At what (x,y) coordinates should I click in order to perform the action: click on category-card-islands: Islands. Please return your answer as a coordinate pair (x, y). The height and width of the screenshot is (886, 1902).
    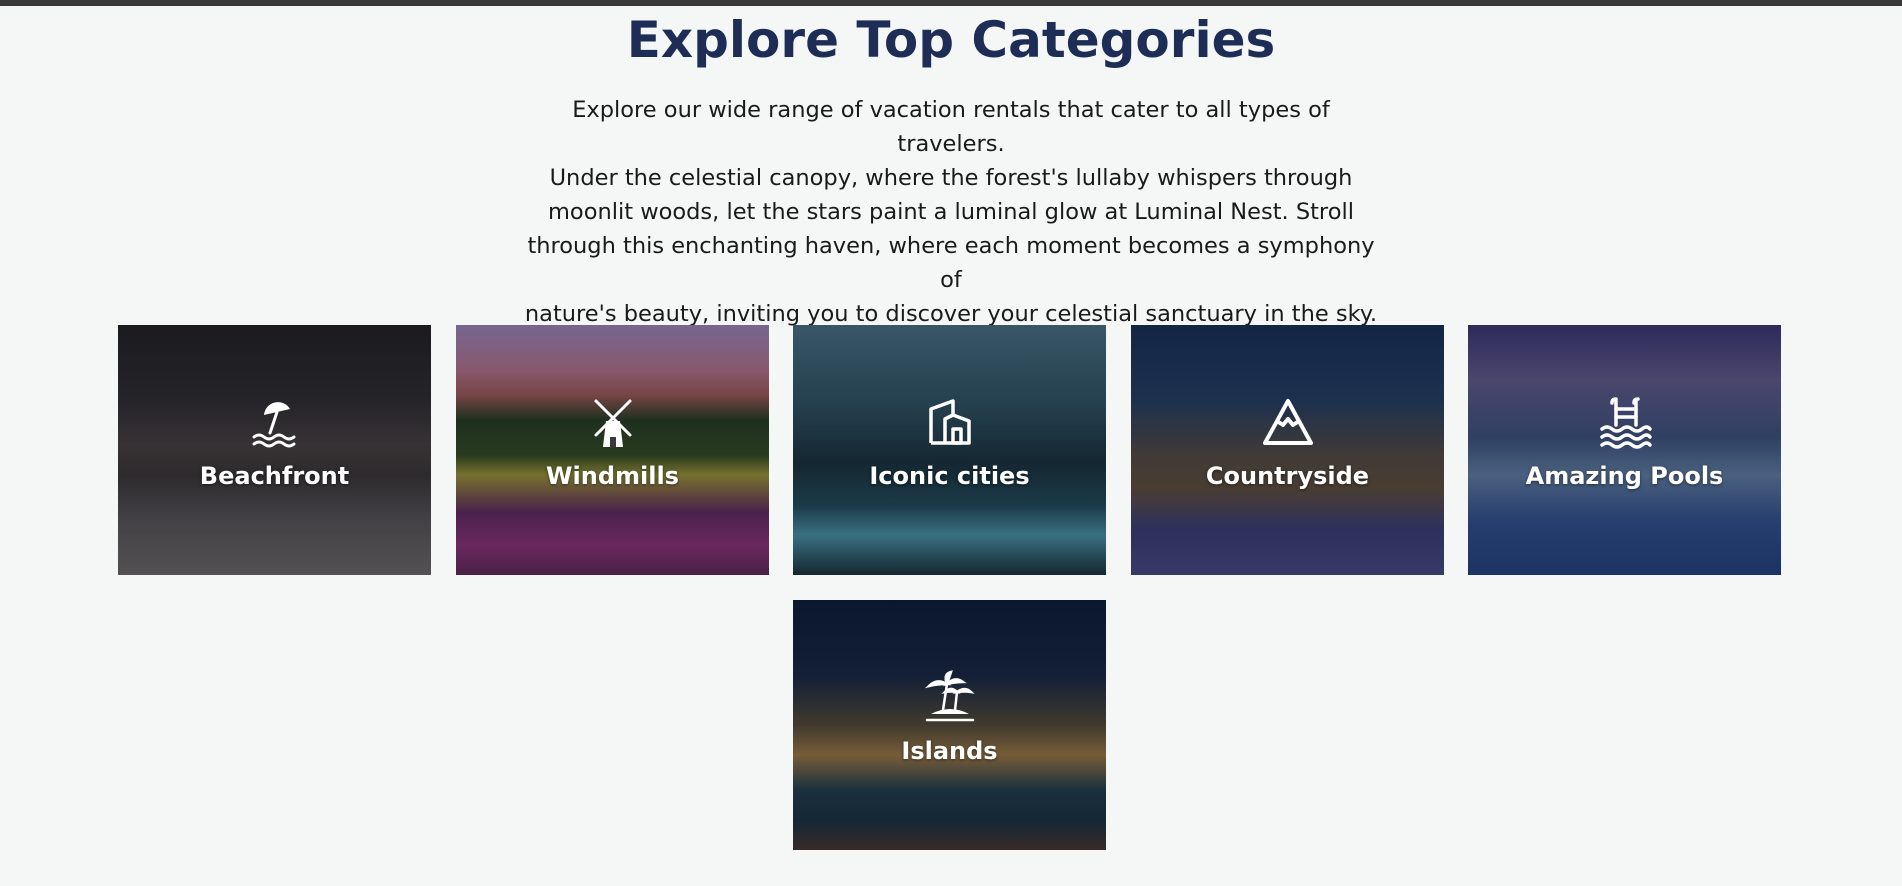
    Looking at the image, I should click on (949, 725).